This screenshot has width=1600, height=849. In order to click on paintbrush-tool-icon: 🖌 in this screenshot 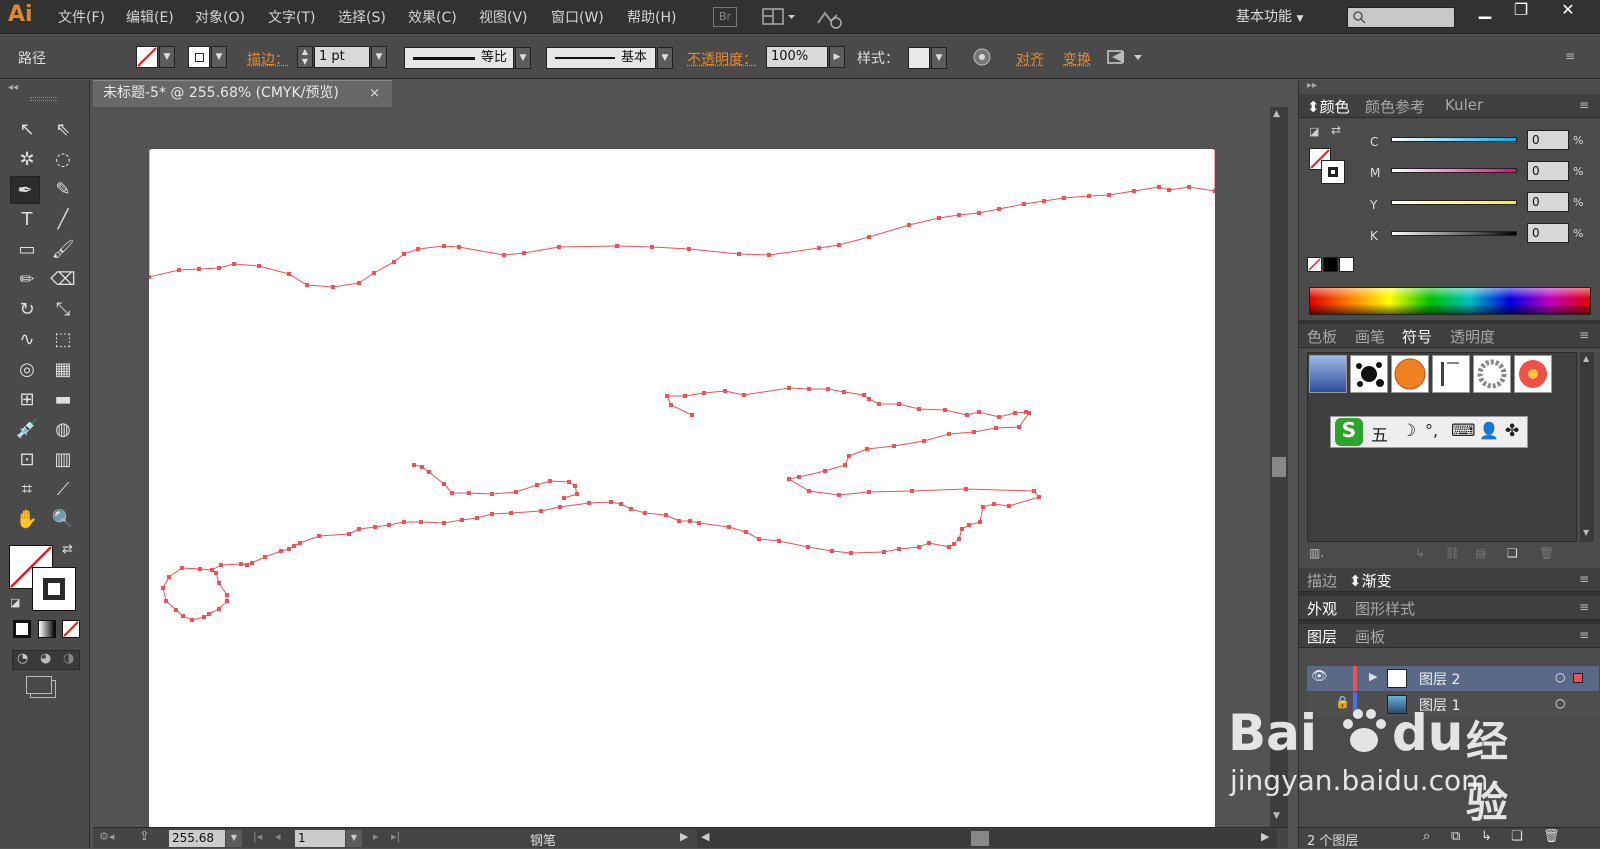, I will do `click(63, 250)`.